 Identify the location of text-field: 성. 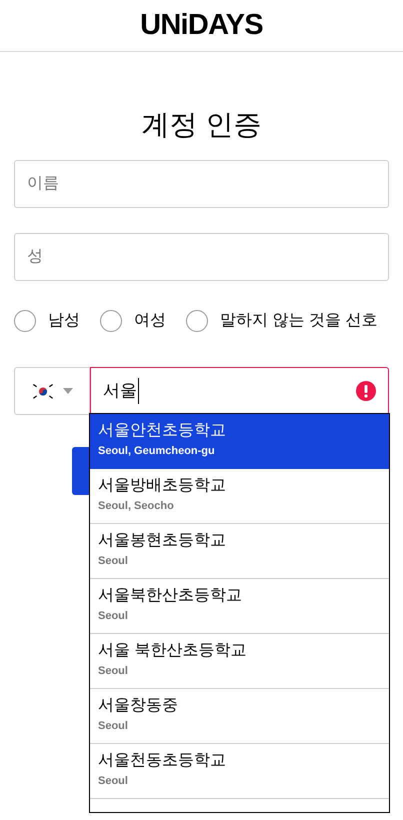
(201, 257).